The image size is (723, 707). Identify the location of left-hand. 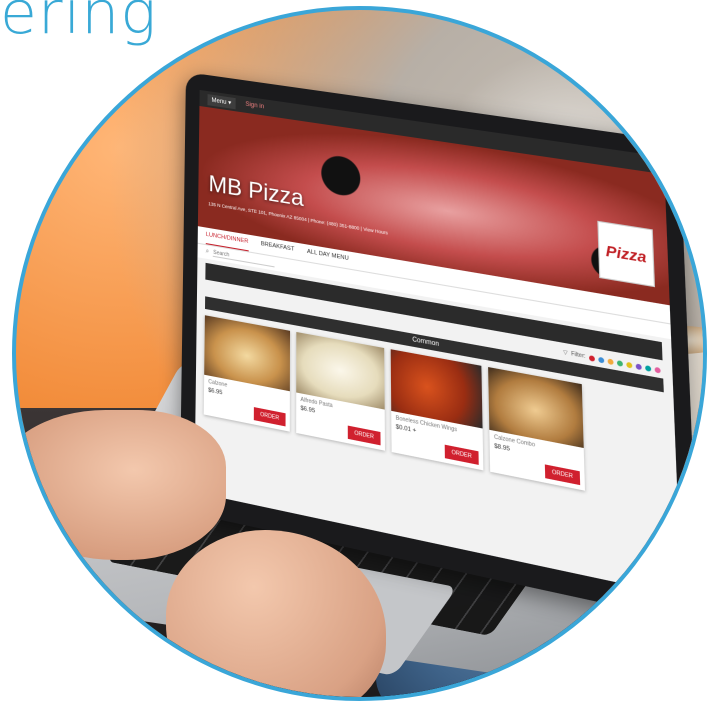
(121, 485).